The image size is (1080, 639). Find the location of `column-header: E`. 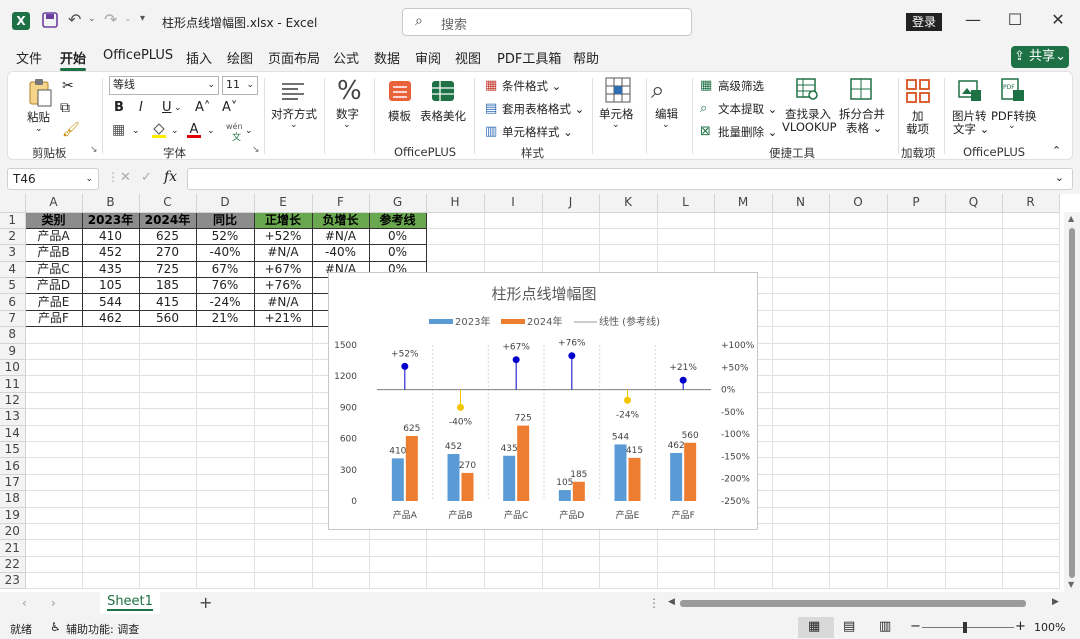

column-header: E is located at coordinates (283, 203).